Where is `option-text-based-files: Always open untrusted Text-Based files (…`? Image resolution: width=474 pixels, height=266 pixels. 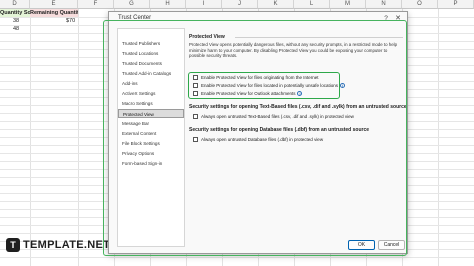
option-text-based-files: Always open untrusted Text-Based files (… is located at coordinates (273, 116).